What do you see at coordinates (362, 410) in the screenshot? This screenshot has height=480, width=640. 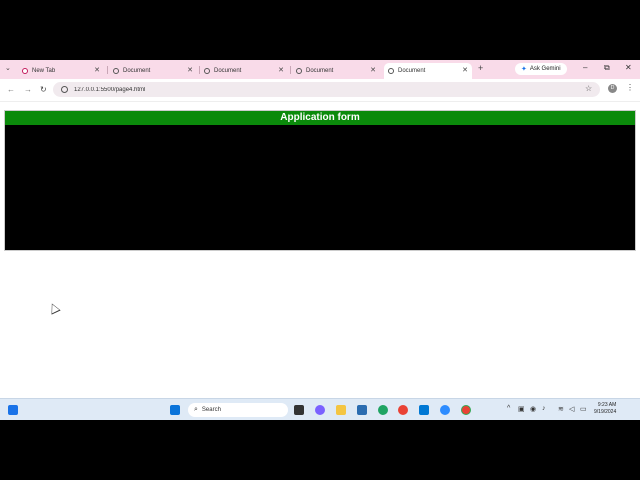 I see `store-icon` at bounding box center [362, 410].